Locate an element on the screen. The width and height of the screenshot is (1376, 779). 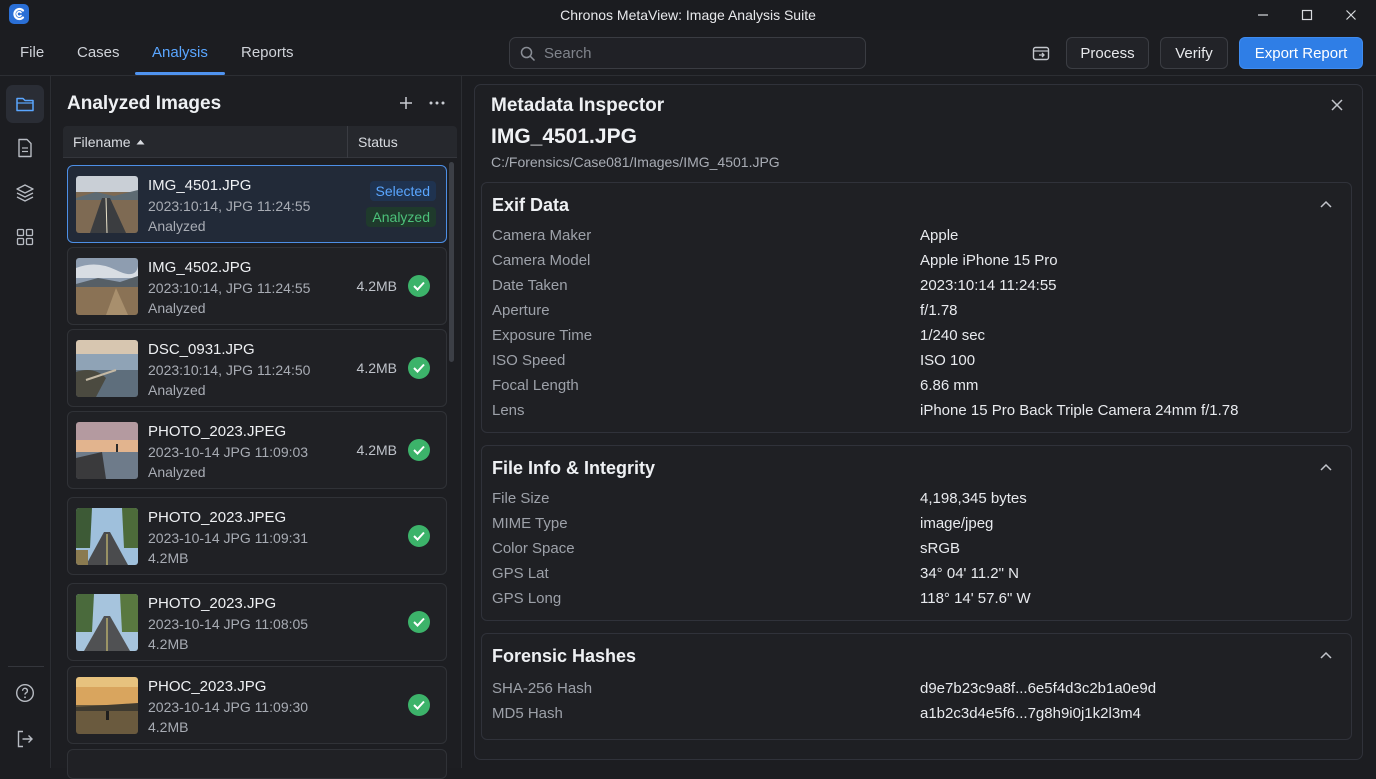
logout-icon is located at coordinates (25, 739).